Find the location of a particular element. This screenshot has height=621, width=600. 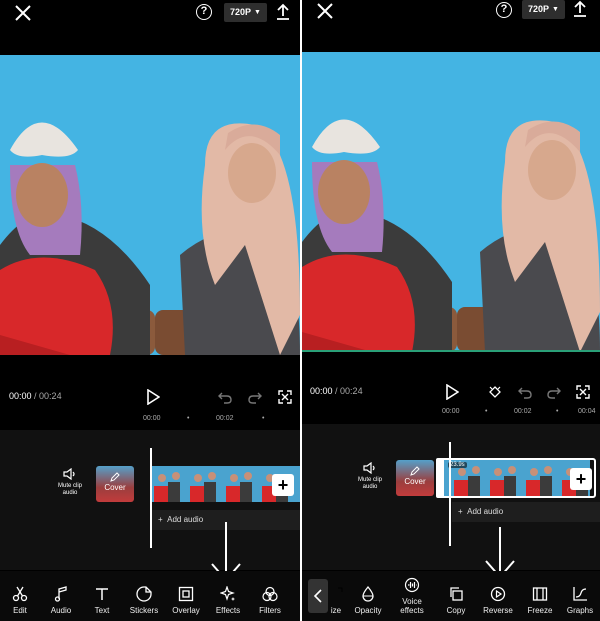

tool-reverse: Reverse is located at coordinates (498, 600).